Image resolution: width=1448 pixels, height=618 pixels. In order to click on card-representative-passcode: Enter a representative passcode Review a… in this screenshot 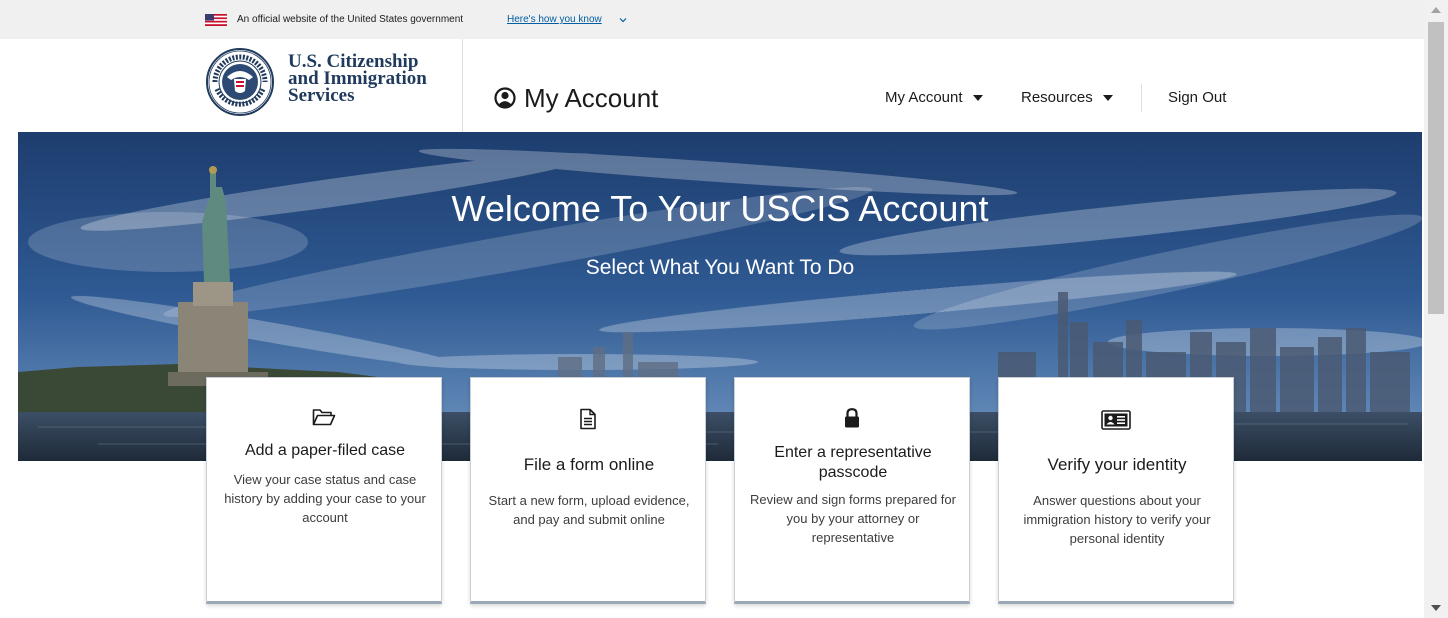, I will do `click(852, 490)`.